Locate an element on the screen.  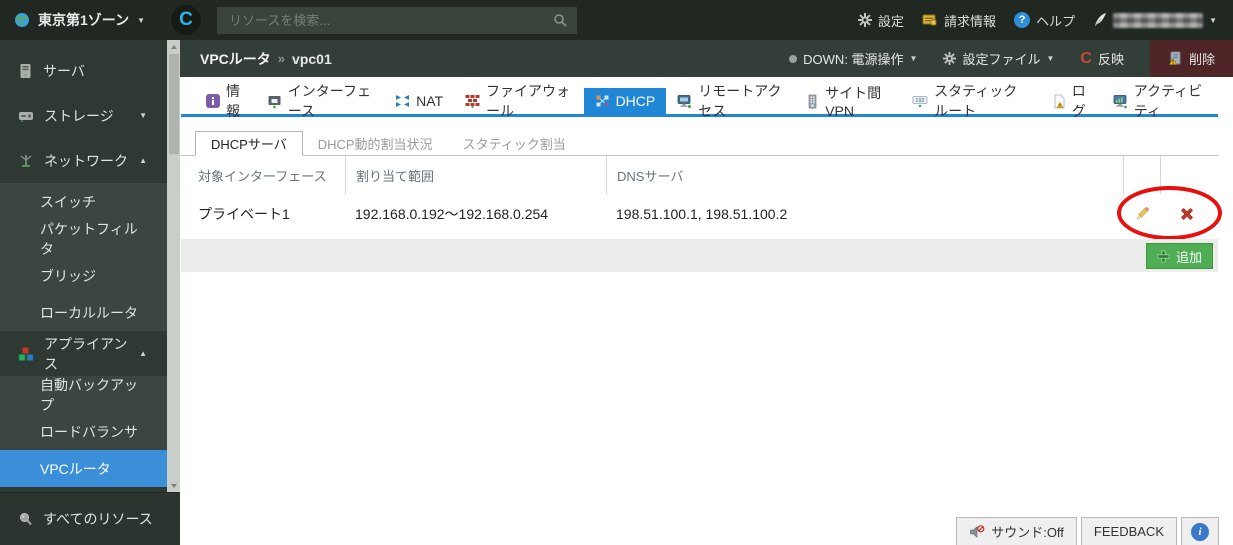
row-edit-button is located at coordinates (1142, 214).